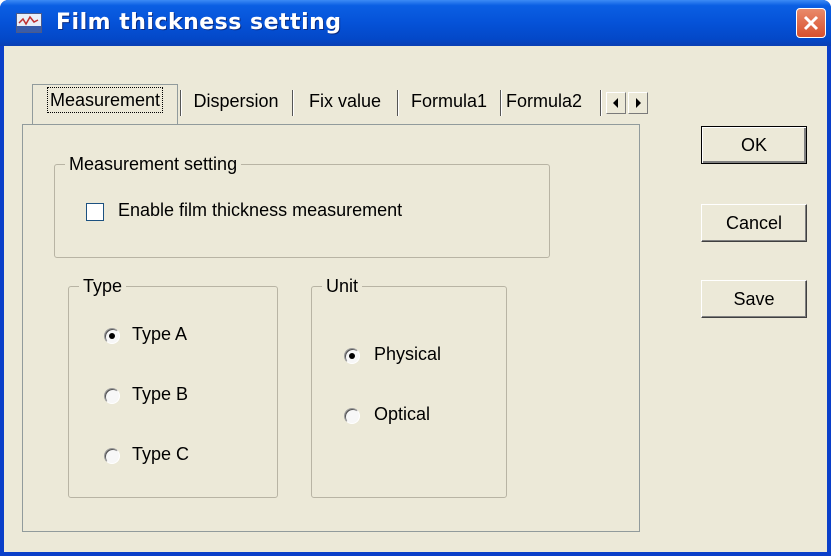 The height and width of the screenshot is (556, 831). Describe the element at coordinates (352, 416) in the screenshot. I see `optical-radio` at that location.